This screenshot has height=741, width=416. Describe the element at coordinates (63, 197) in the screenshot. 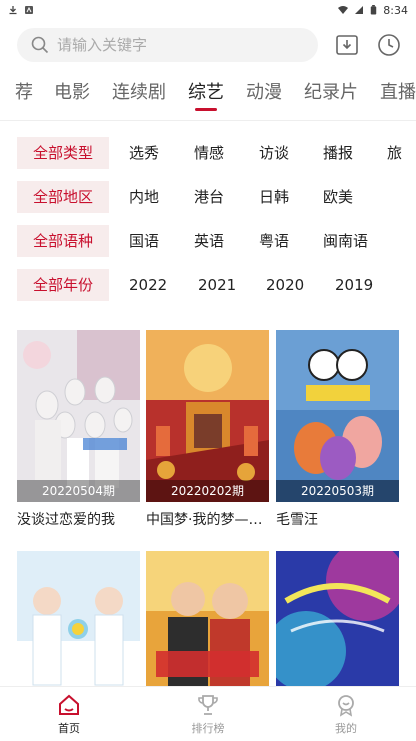

I see `filter-region-all: 全部地区` at that location.